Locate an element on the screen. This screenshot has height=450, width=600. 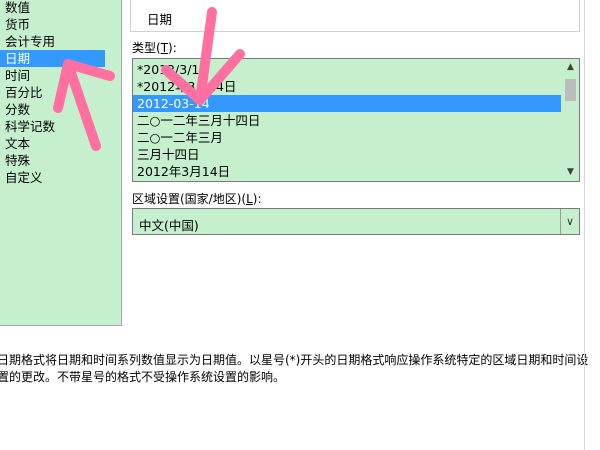
type-label: 类型(T): is located at coordinates (154, 47).